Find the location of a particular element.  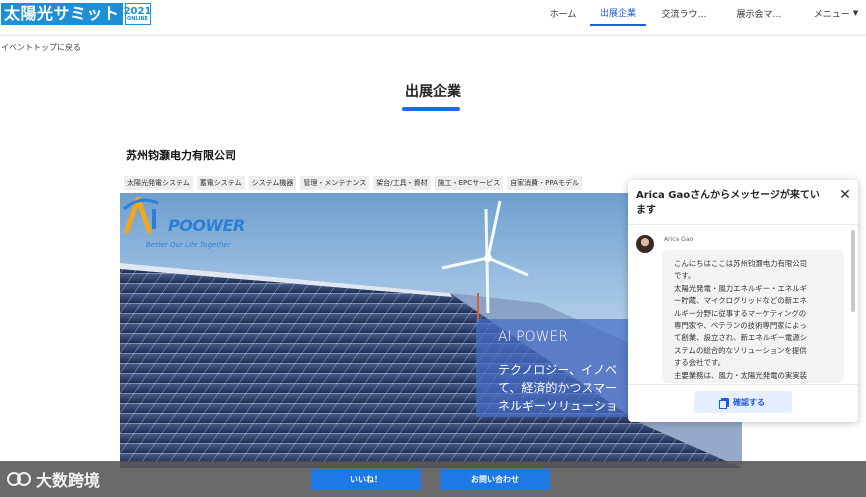

message-line: ルギー分野に従事するマーケティングの is located at coordinates (740, 313).